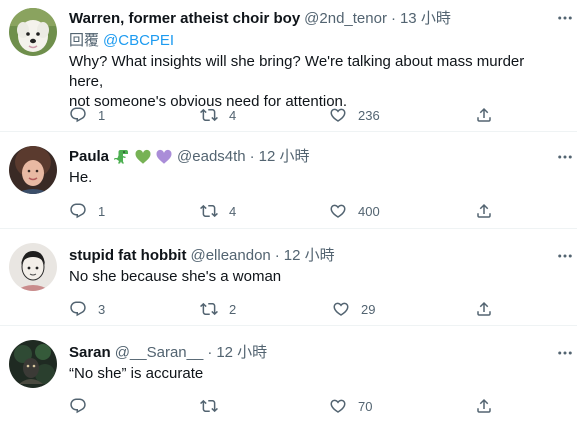  I want to click on tweet-text-line: “No she” is accurate, so click(136, 373).